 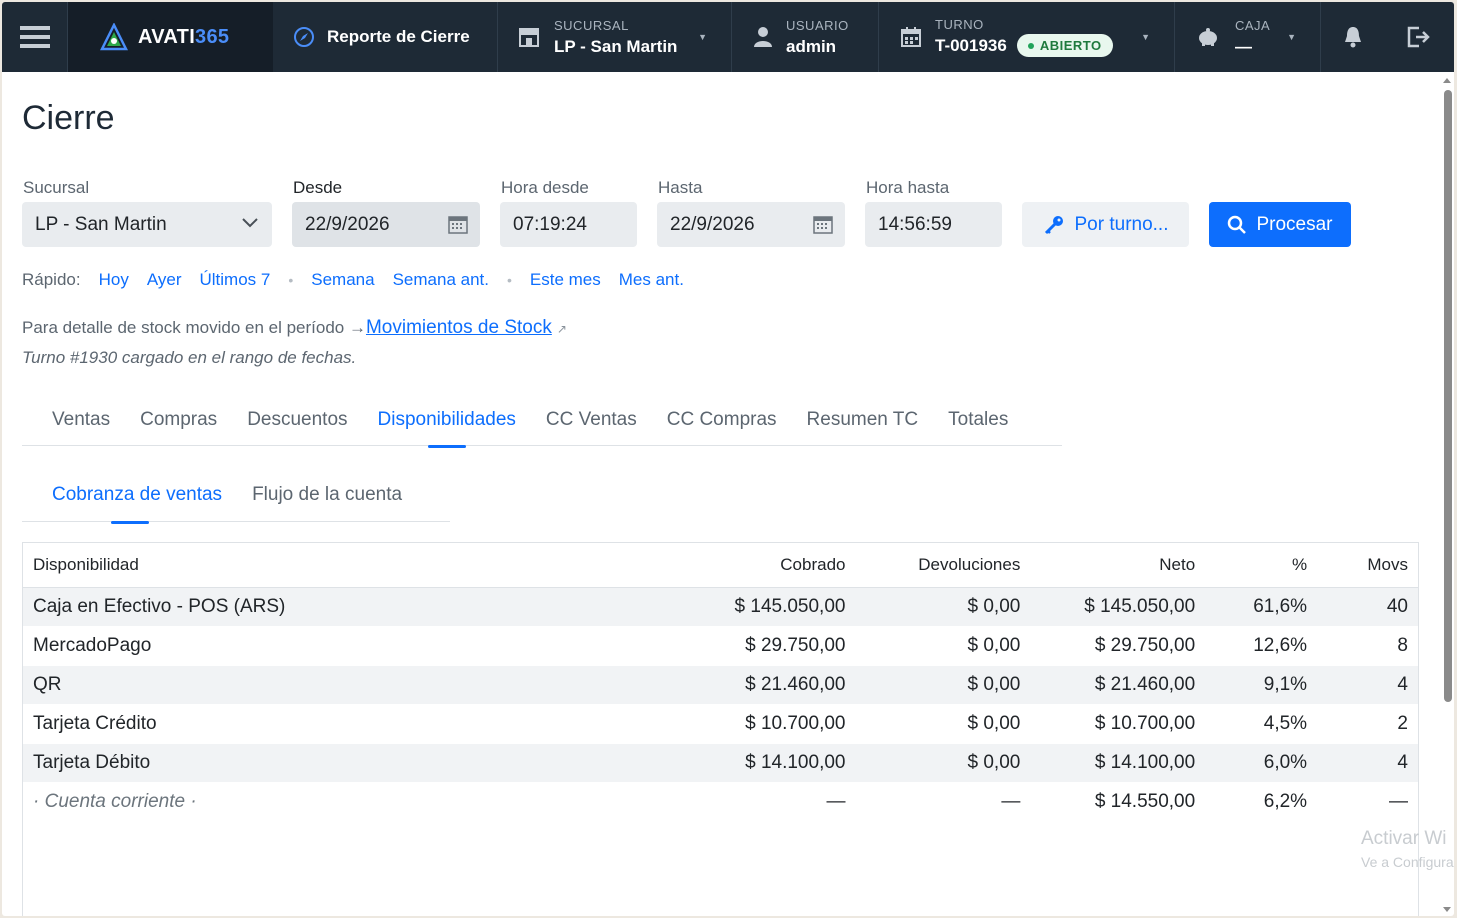 I want to click on watermark-line-1: Activar Wi, so click(x=1404, y=838).